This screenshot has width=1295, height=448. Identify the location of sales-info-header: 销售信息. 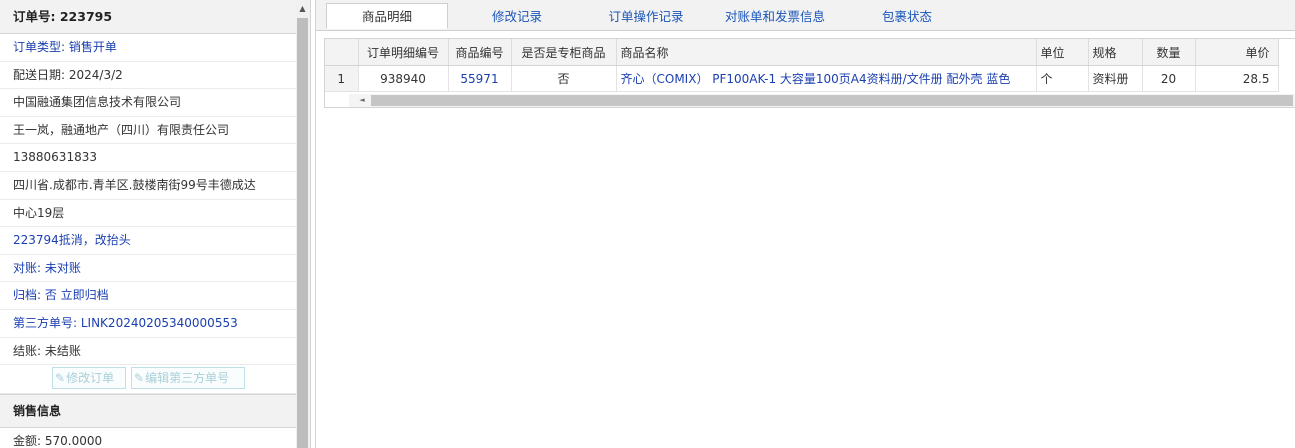
(148, 411).